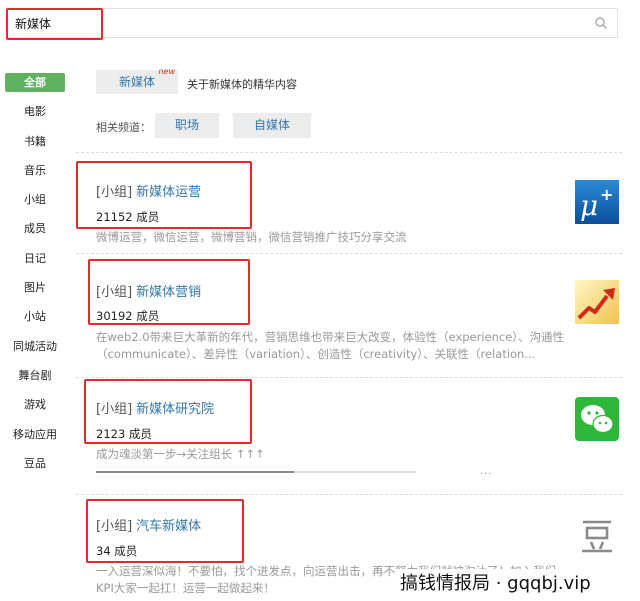 This screenshot has width=640, height=601. What do you see at coordinates (597, 302) in the screenshot?
I see `growth-arrow-icon` at bounding box center [597, 302].